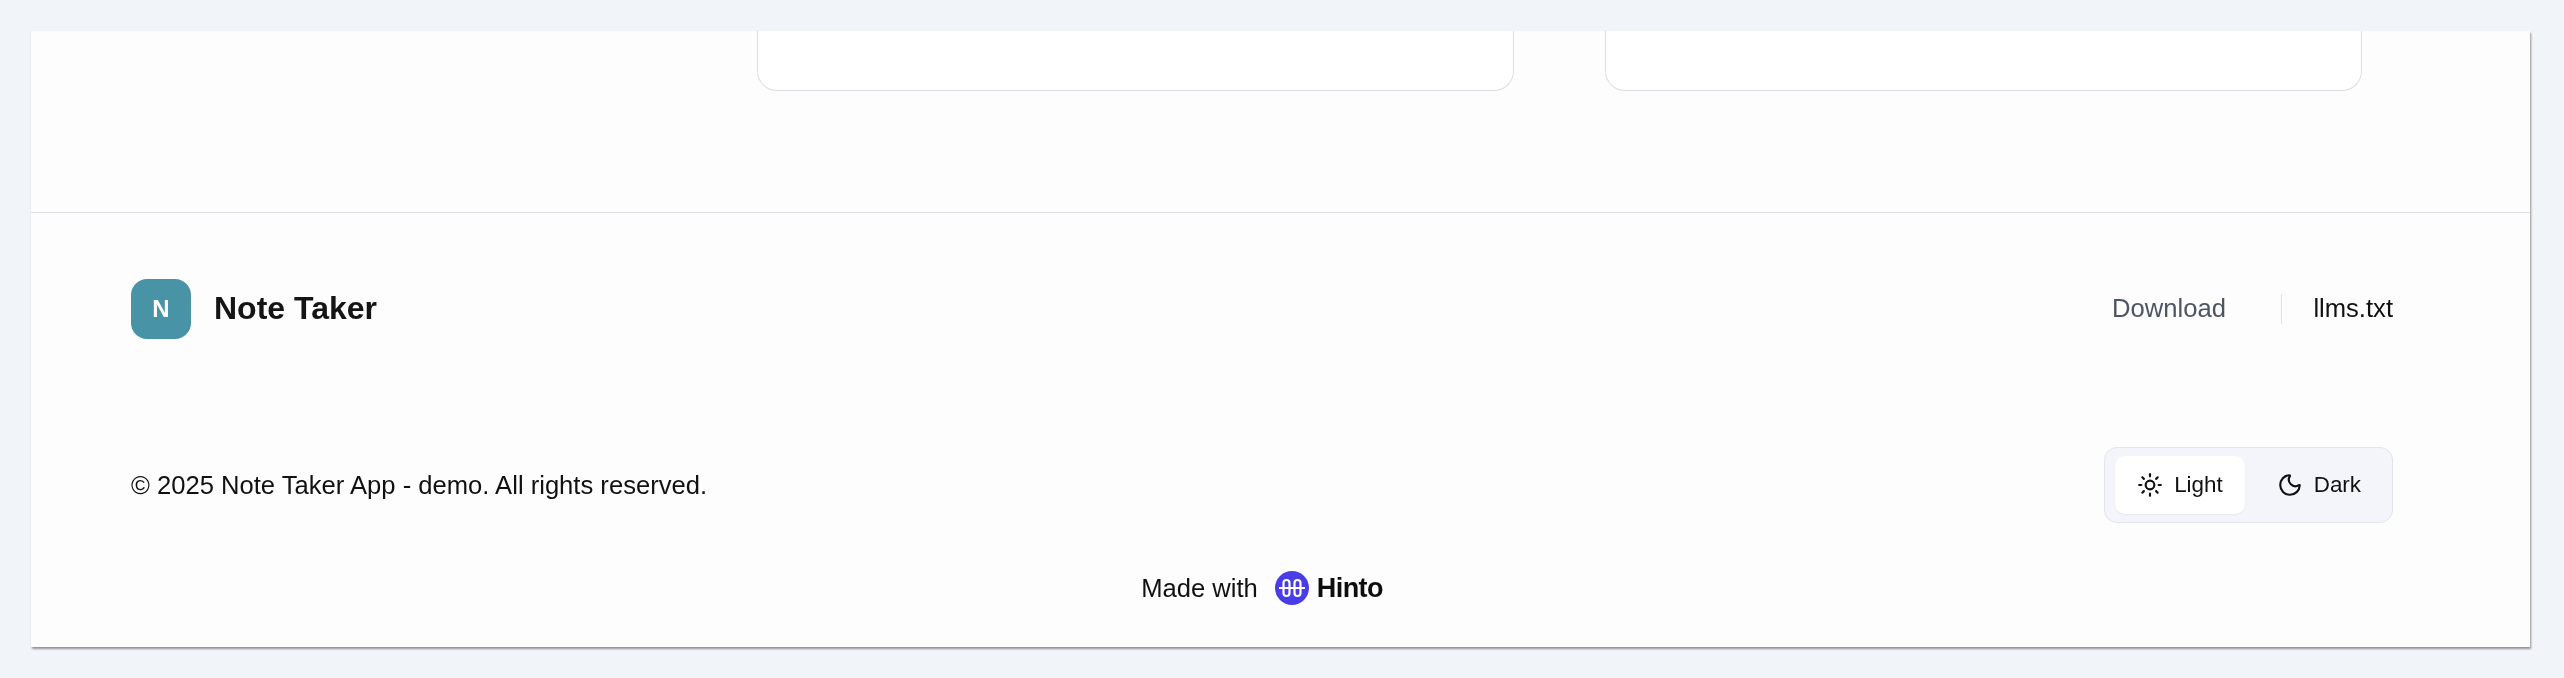  What do you see at coordinates (295, 308) in the screenshot?
I see `brand-name: Note Taker` at bounding box center [295, 308].